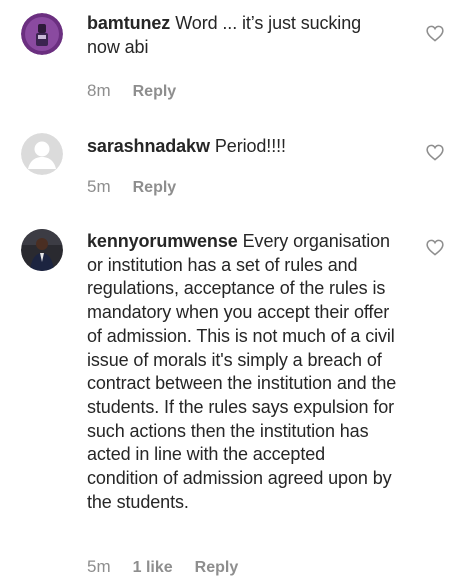  I want to click on comment-meta: 8m Reply, so click(131, 91).